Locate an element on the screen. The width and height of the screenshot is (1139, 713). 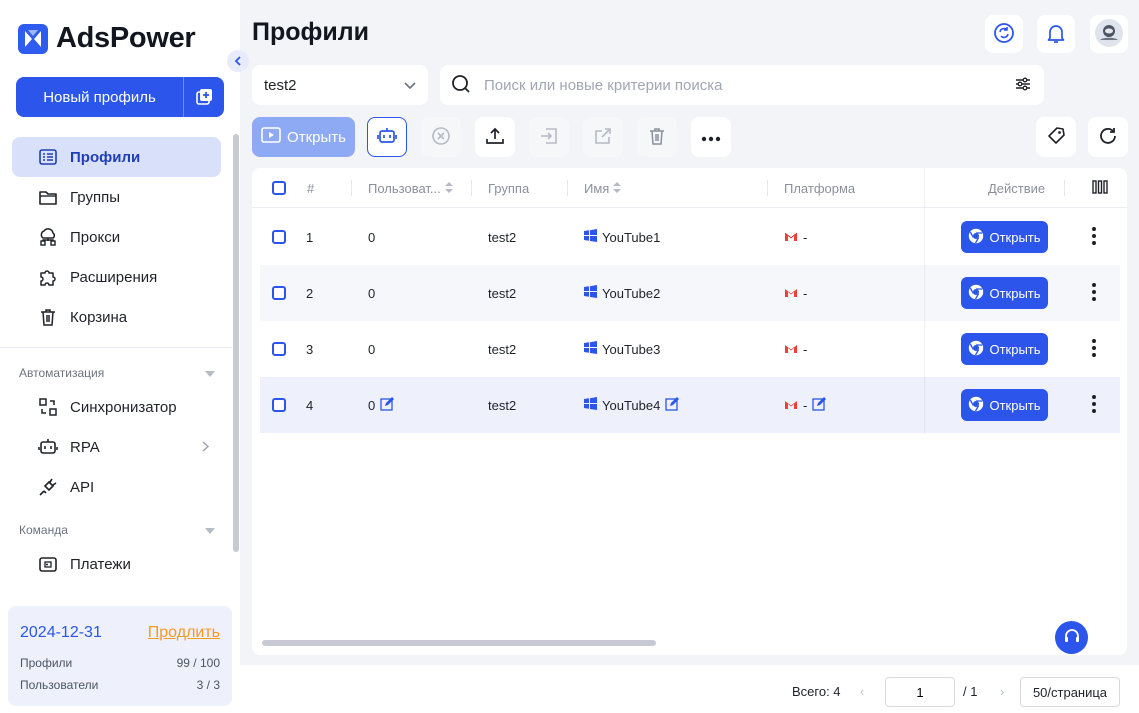
row-num: 2 is located at coordinates (310, 293).